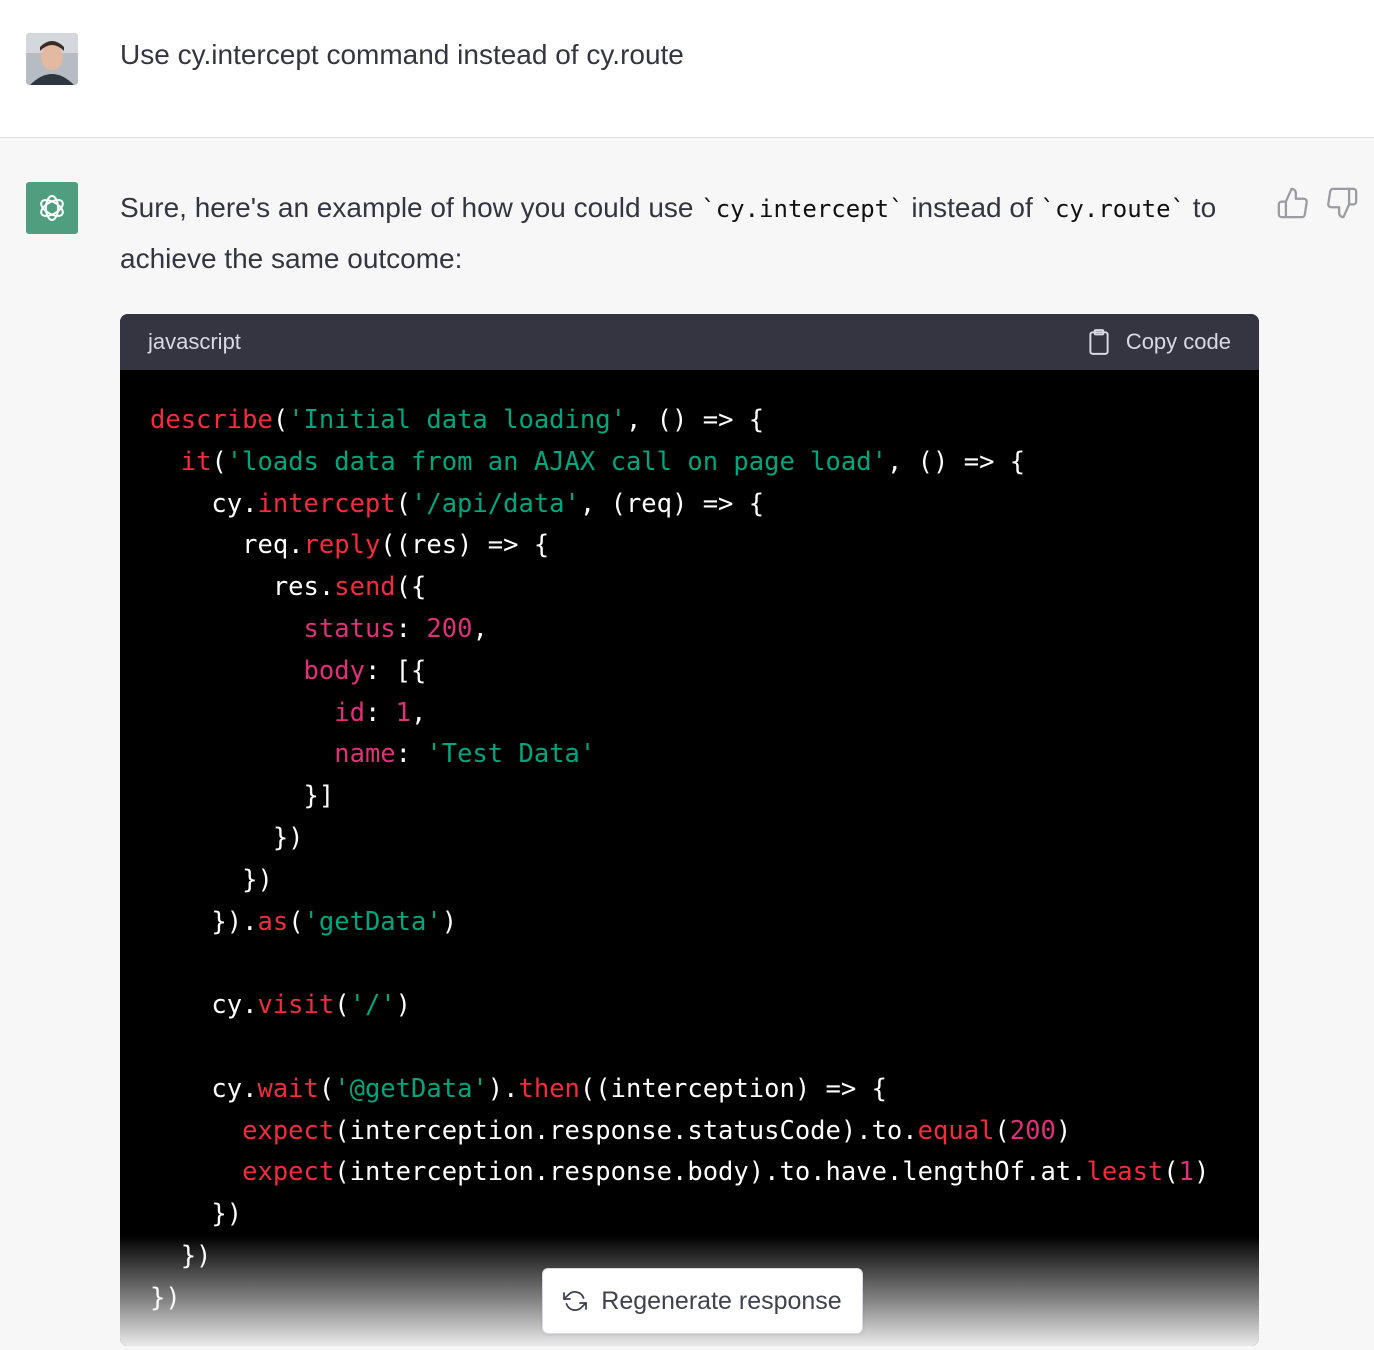 This screenshot has height=1350, width=1374. Describe the element at coordinates (1113, 209) in the screenshot. I see `inline-code-route: `cy.route`` at that location.